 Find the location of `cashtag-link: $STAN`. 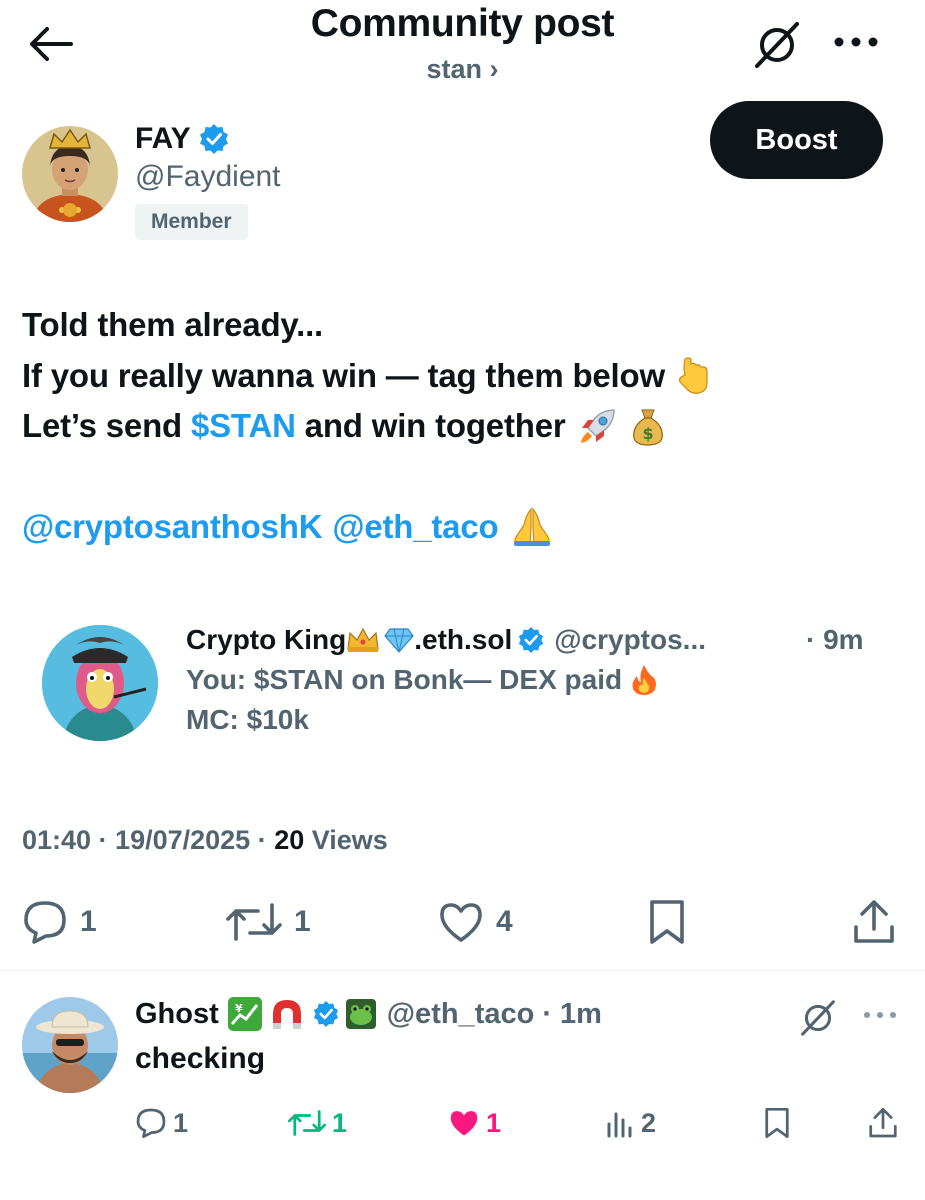

cashtag-link: $STAN is located at coordinates (243, 426).